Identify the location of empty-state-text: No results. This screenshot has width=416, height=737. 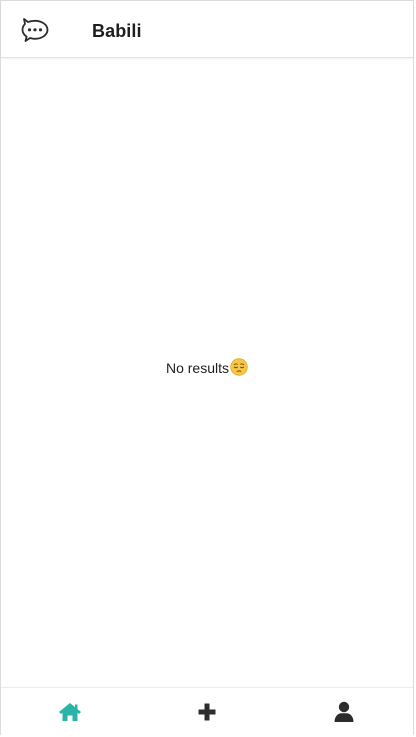
(197, 368).